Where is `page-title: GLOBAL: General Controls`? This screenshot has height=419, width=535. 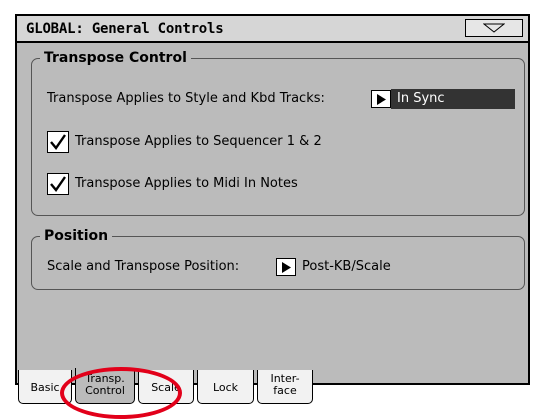
page-title: GLOBAL: General Controls is located at coordinates (125, 29).